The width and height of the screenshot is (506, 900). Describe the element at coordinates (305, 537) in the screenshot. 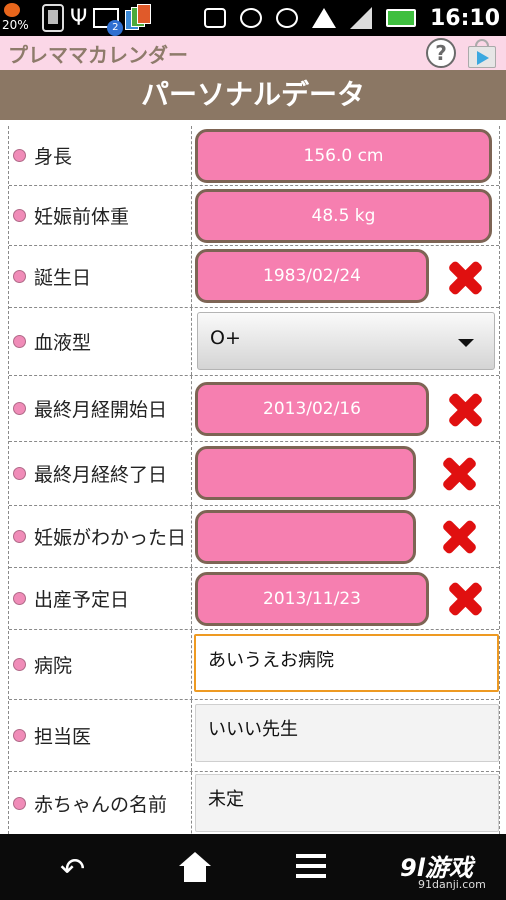

I see `pregnancy-found-field` at that location.